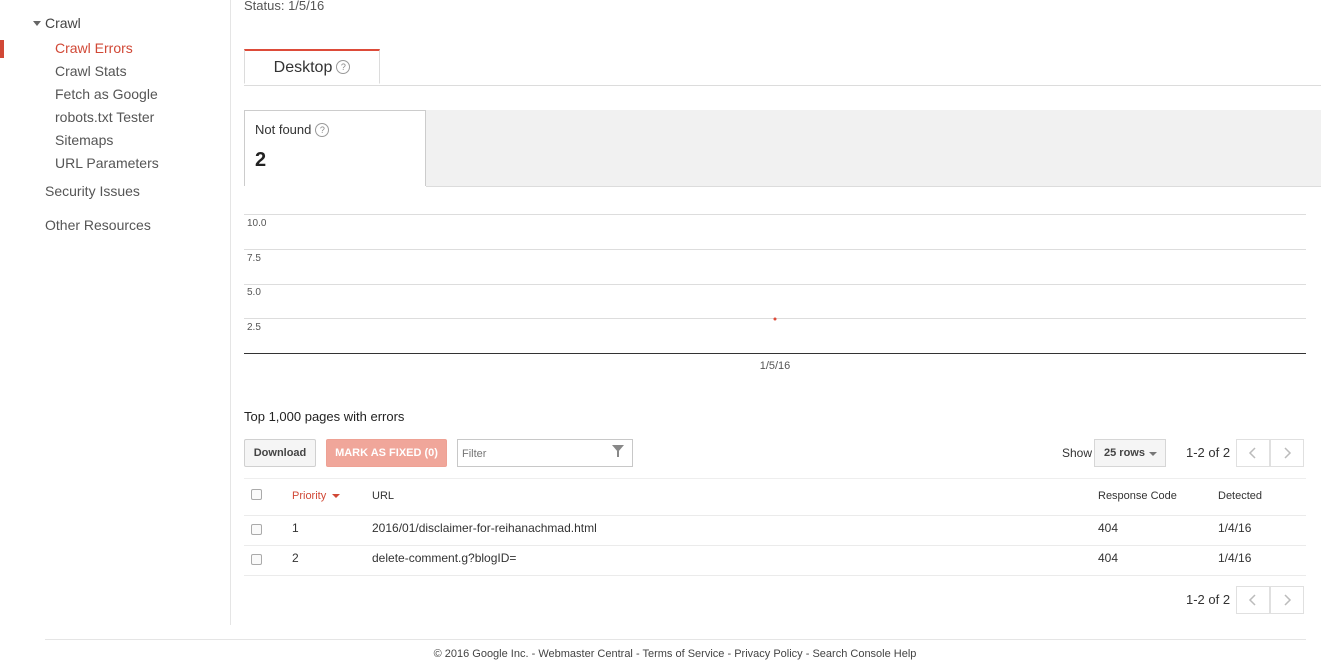 This screenshot has height=668, width=1336. I want to click on collapse-triangle-icon, so click(37, 23).